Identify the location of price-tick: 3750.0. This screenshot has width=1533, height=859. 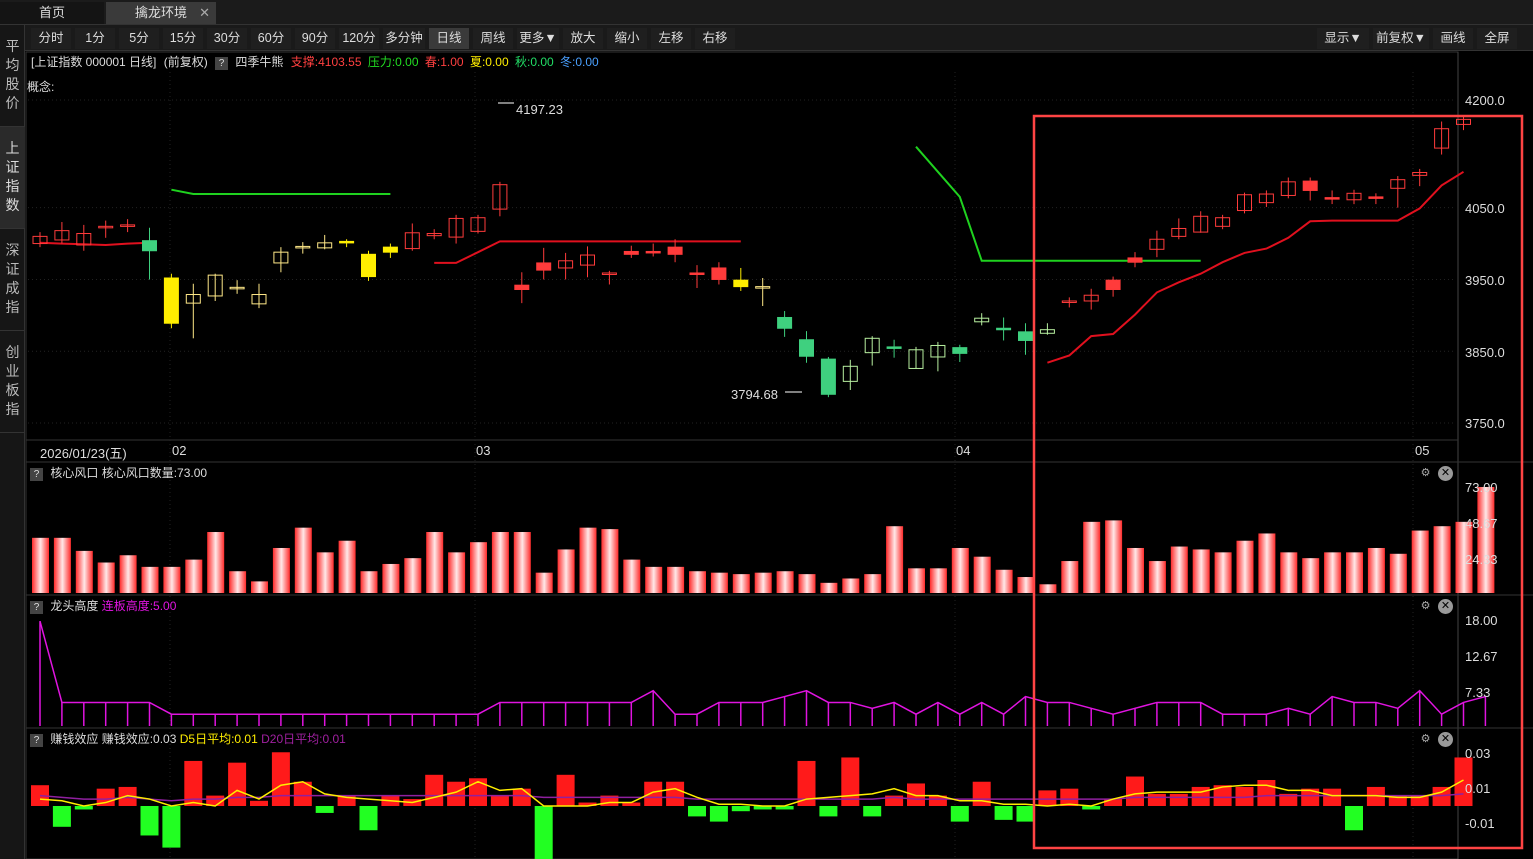
(1485, 423).